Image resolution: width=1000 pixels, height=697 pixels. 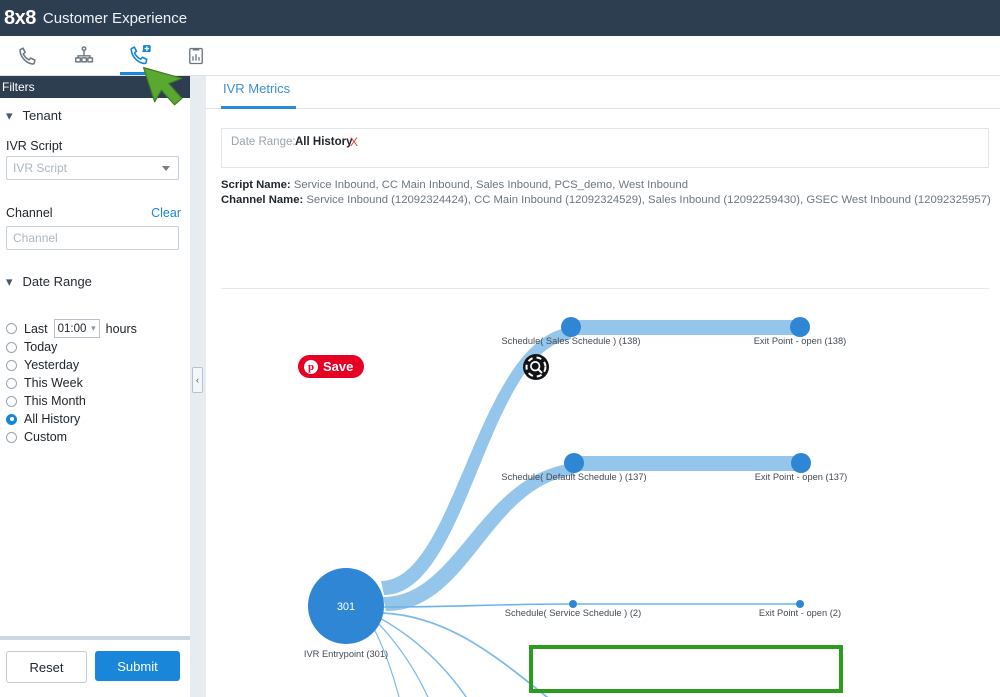 What do you see at coordinates (41, 347) in the screenshot?
I see `radio-today-label: Today` at bounding box center [41, 347].